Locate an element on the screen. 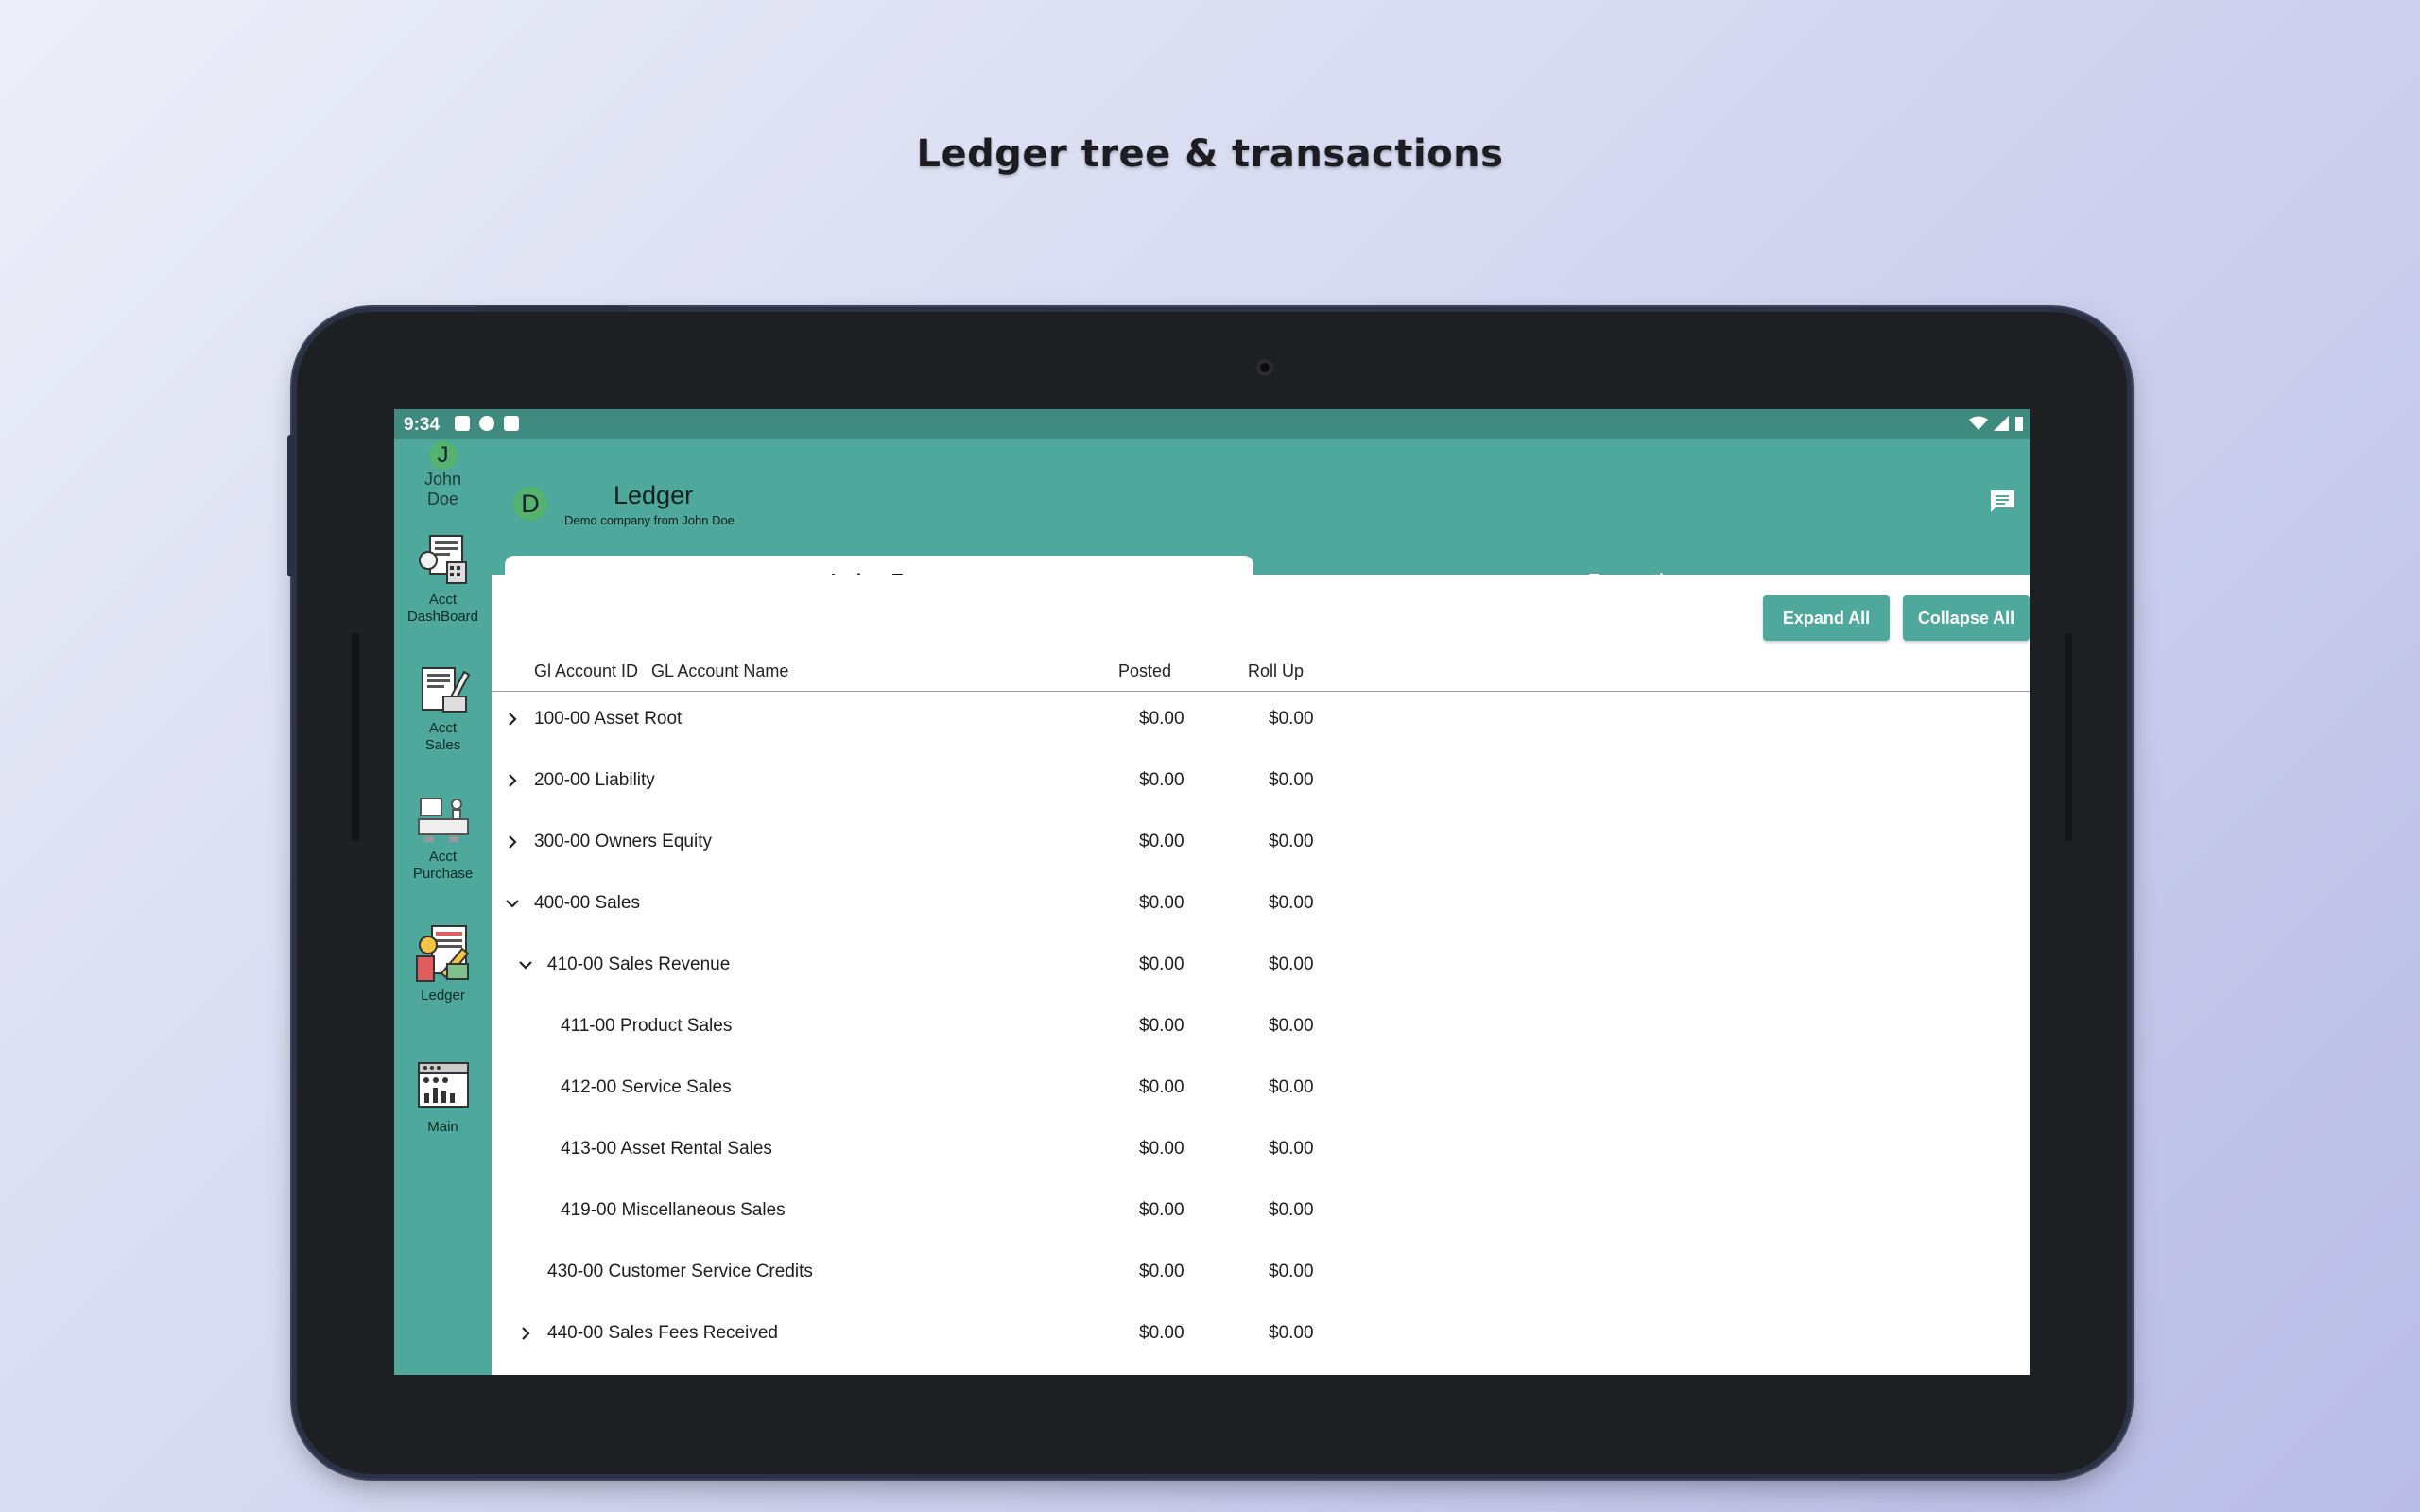  page-title: Ledger is located at coordinates (654, 495).